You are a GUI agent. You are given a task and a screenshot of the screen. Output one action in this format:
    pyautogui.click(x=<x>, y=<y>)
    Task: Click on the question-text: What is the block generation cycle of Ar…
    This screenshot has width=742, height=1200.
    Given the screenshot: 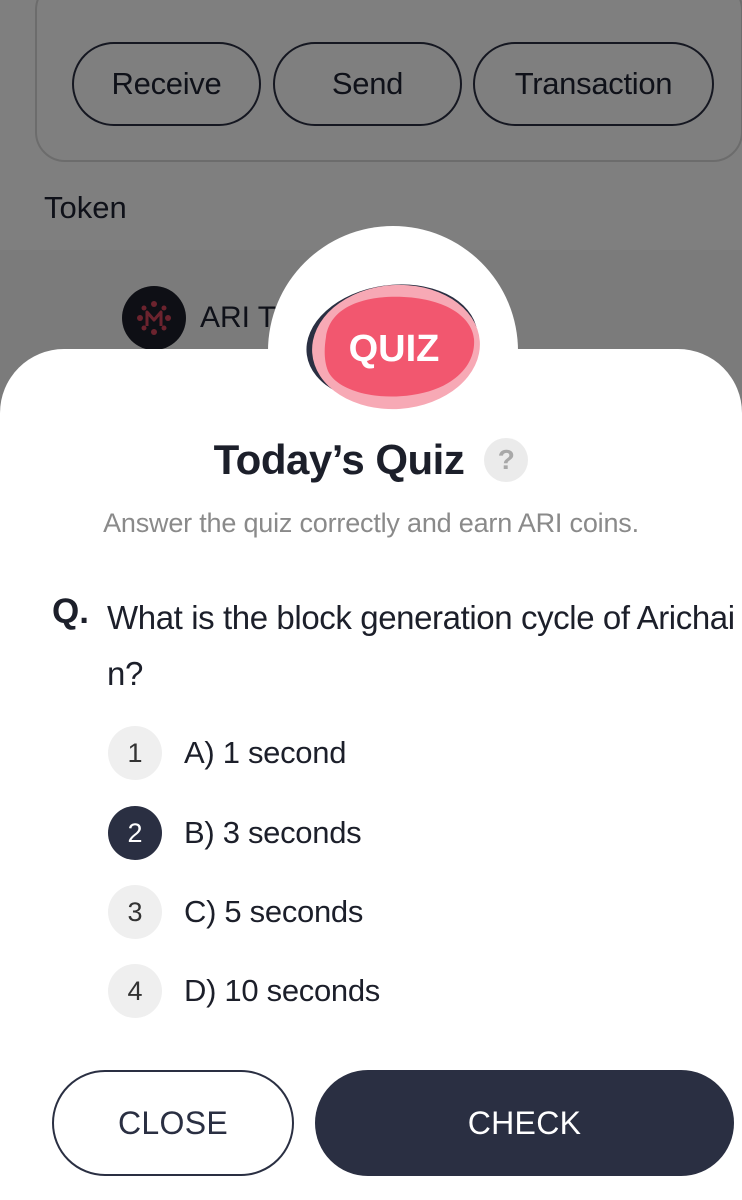 What is the action you would take?
    pyautogui.click(x=421, y=645)
    